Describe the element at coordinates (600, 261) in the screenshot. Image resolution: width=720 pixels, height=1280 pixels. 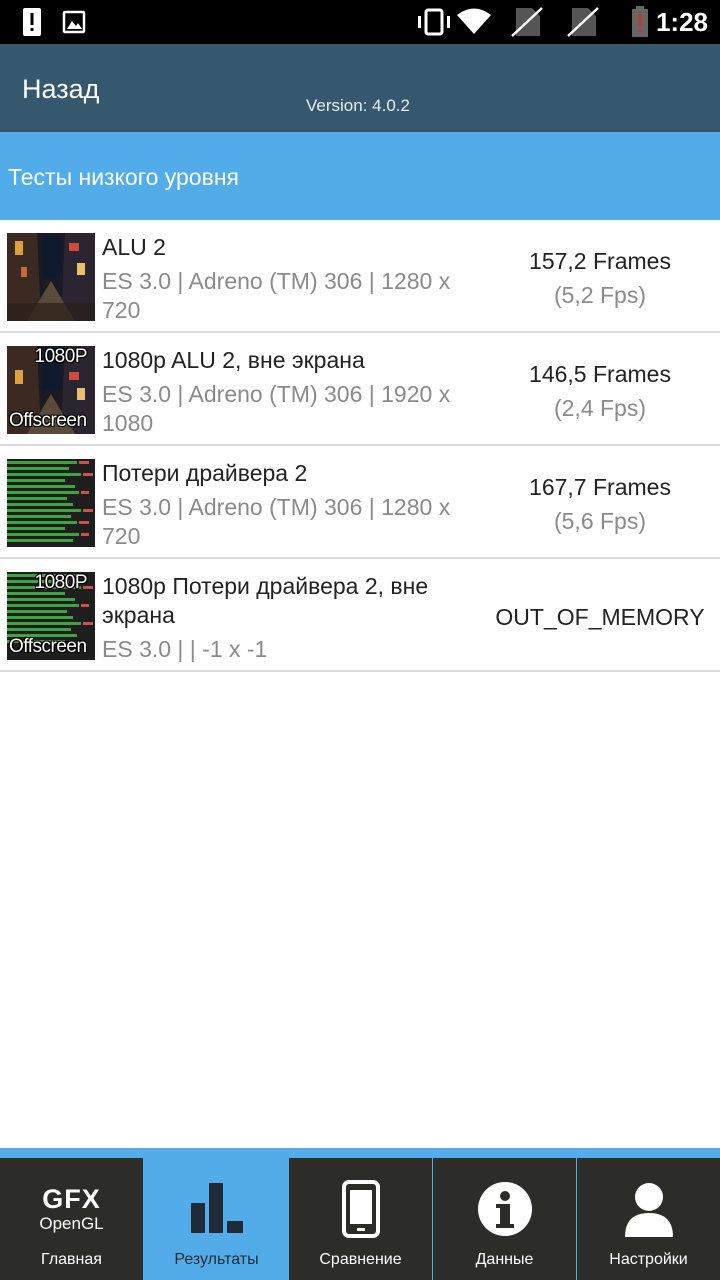
I see `test-score: 157,2 Frames` at that location.